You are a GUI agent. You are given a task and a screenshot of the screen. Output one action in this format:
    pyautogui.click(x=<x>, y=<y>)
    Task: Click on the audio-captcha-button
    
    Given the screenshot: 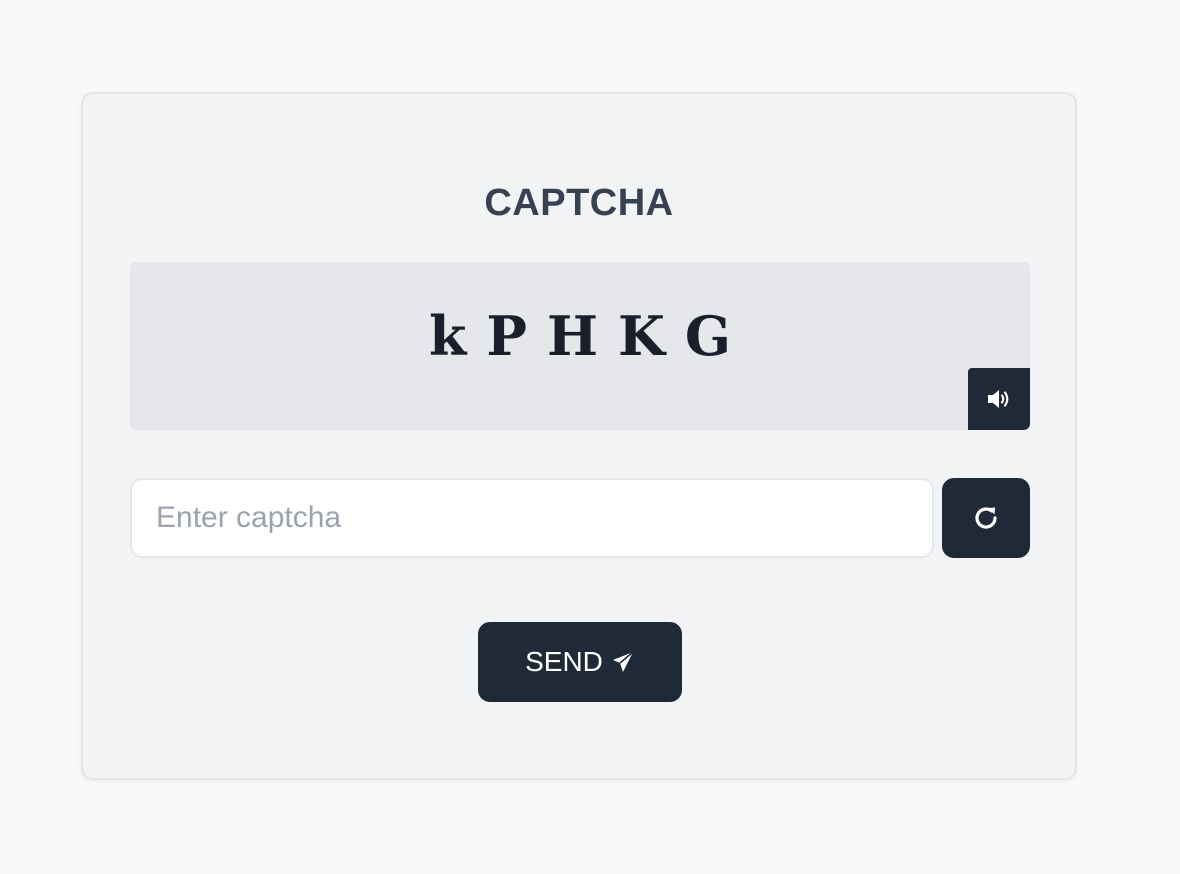 What is the action you would take?
    pyautogui.click(x=999, y=399)
    